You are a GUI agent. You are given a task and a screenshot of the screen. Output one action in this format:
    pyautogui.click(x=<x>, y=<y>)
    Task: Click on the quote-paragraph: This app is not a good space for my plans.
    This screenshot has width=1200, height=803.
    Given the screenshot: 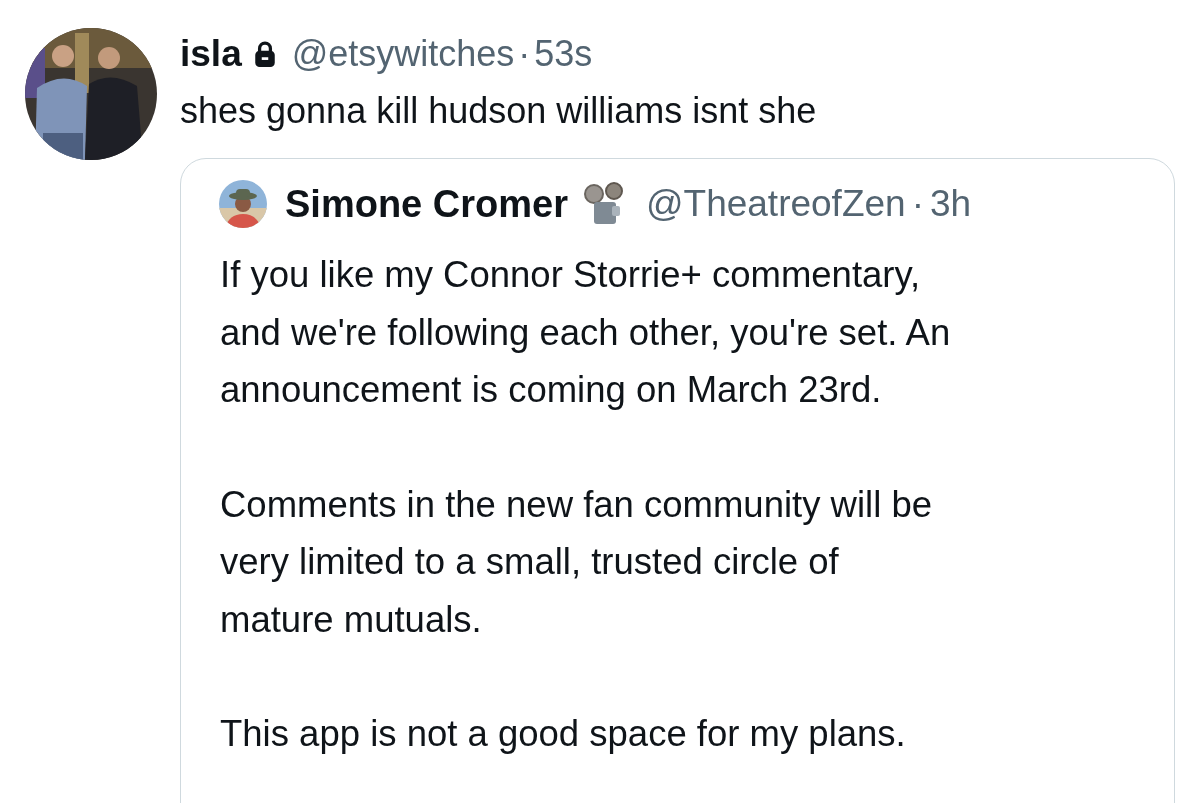 What is the action you would take?
    pyautogui.click(x=563, y=734)
    